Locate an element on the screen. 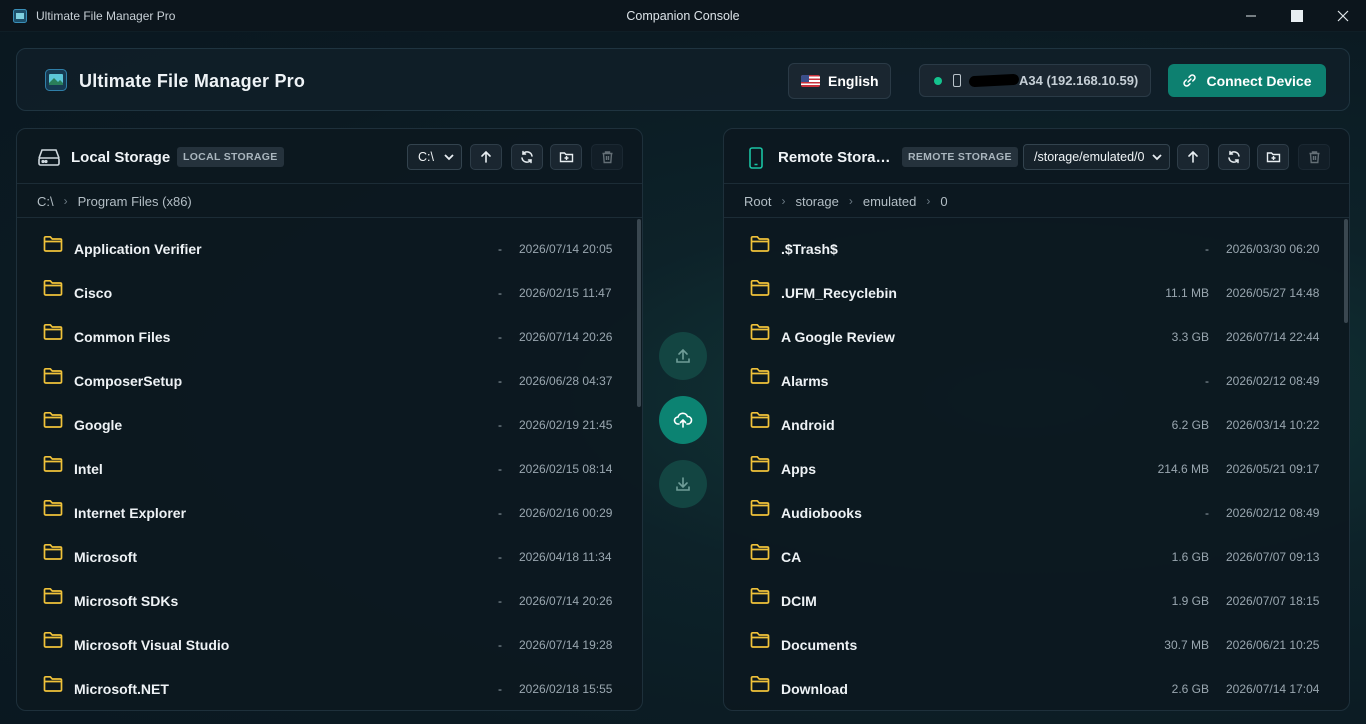 The image size is (1366, 724). remote-go-up-button is located at coordinates (1193, 157).